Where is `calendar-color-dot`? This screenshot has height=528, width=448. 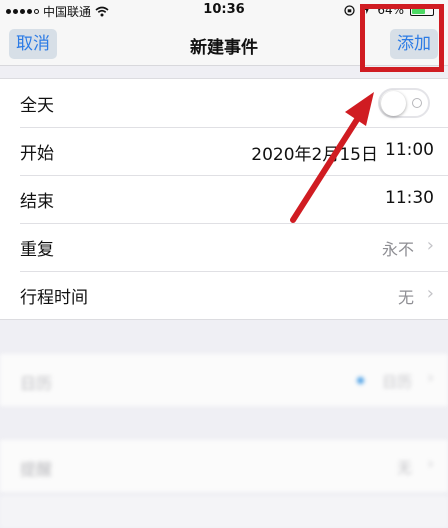
calendar-color-dot is located at coordinates (360, 380).